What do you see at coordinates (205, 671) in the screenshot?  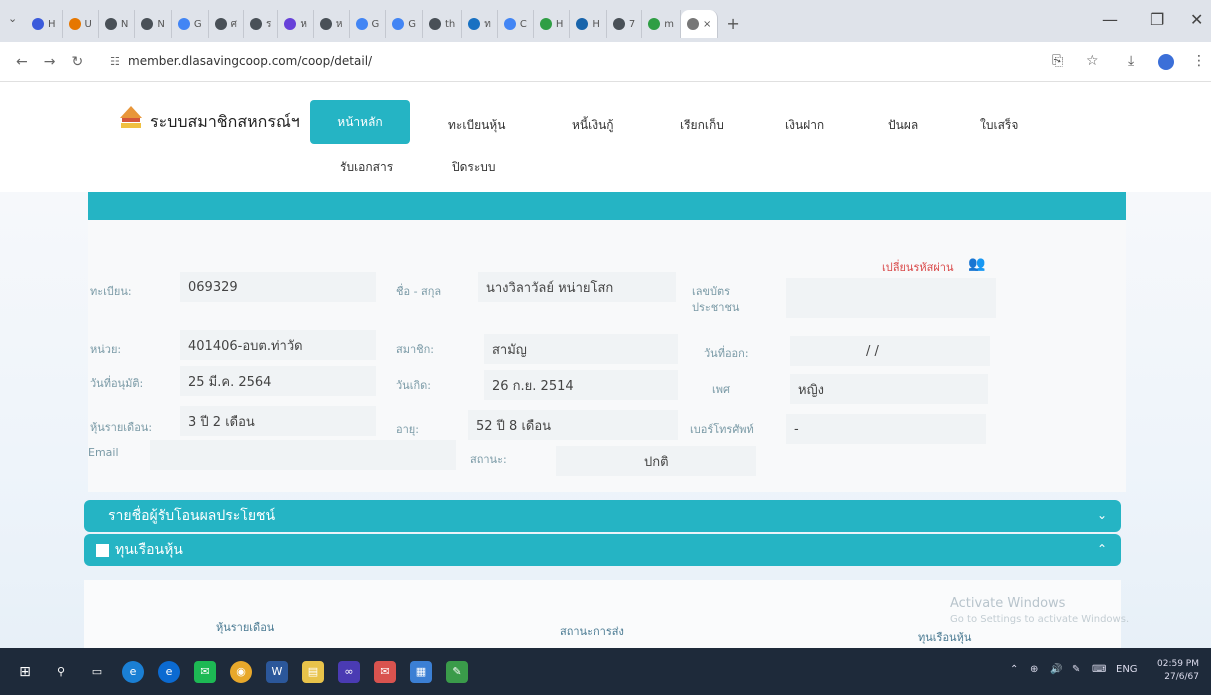 I see `line-app-icon: ✉` at bounding box center [205, 671].